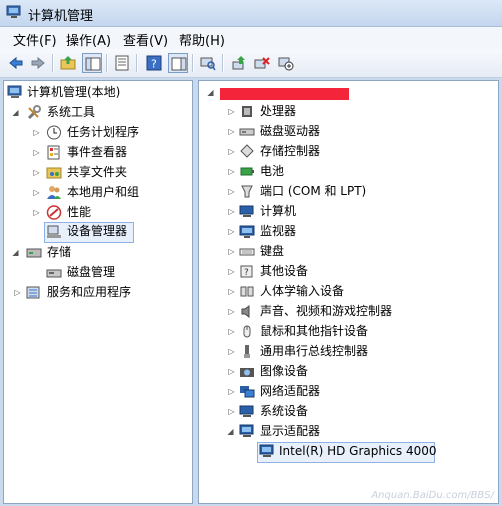 The image size is (502, 506). Describe the element at coordinates (278, 211) in the screenshot. I see `device-category-label: 计算机` at that location.